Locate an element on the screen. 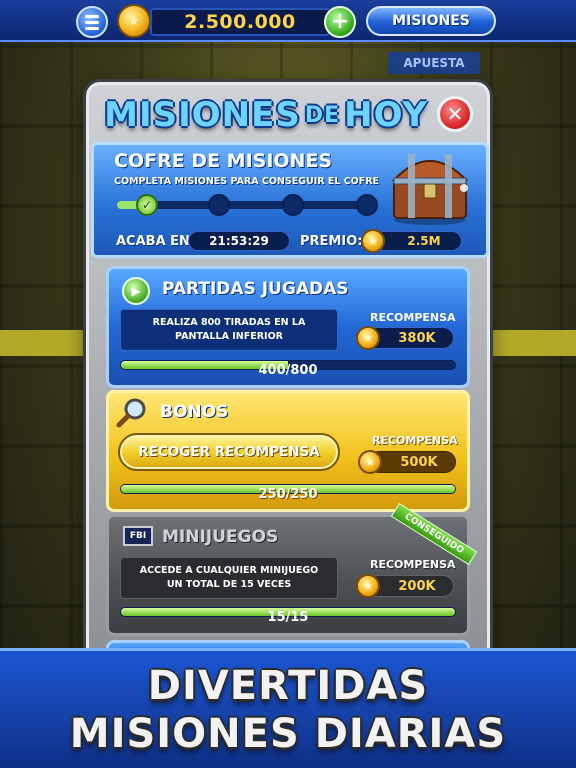 The image size is (576, 768). ends-timer: 21:53:29 is located at coordinates (239, 241).